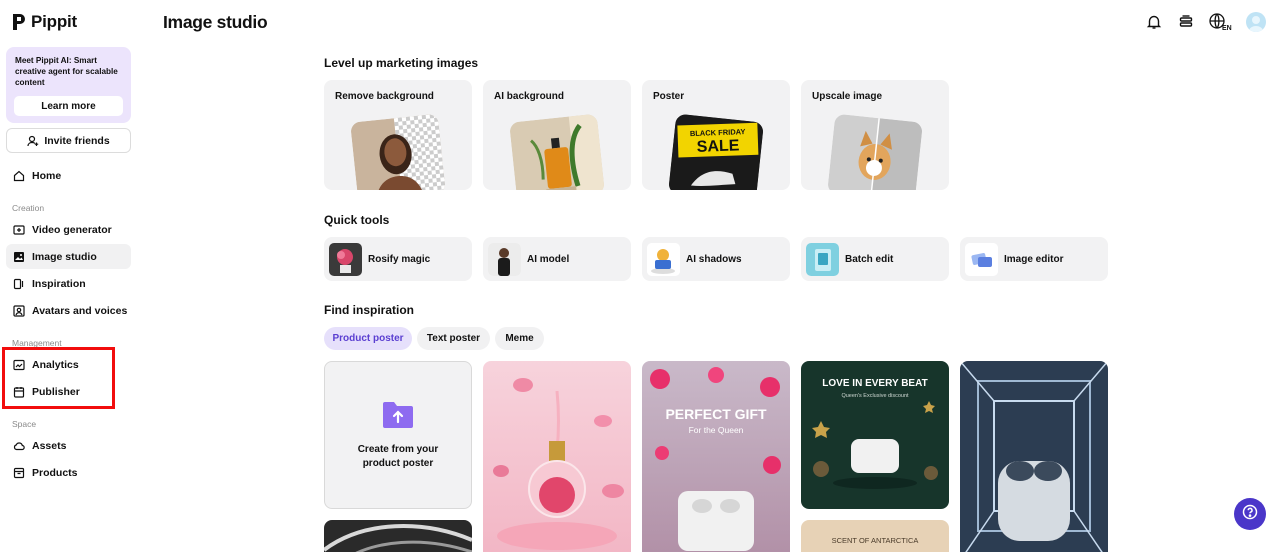 Image resolution: width=1280 pixels, height=552 pixels. I want to click on poster-thumbnail: BLACK FRIDAY SALE, so click(716, 151).